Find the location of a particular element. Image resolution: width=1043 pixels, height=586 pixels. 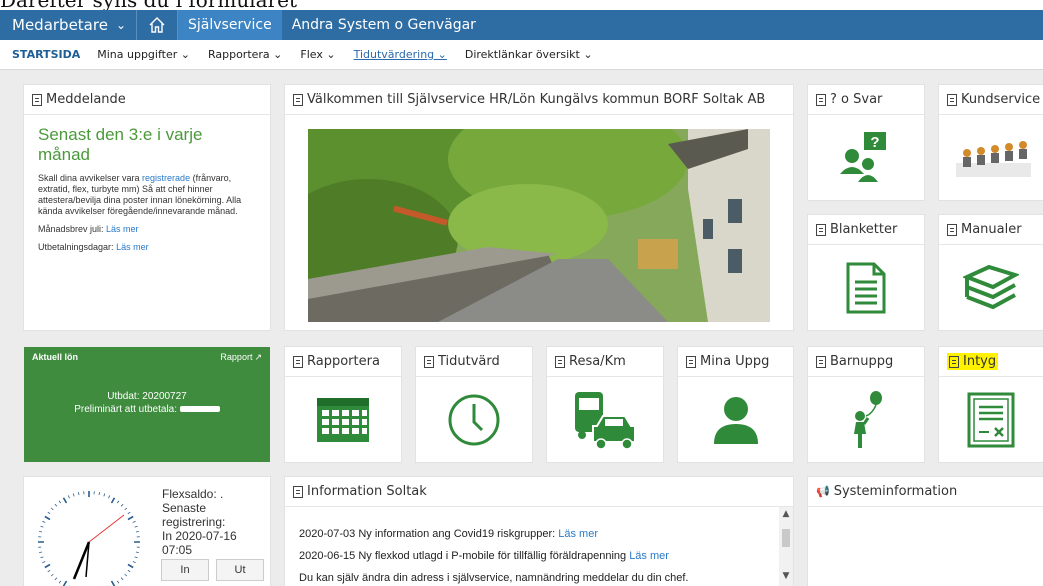

aktuell-lon-title: Aktuell lön is located at coordinates (55, 357).